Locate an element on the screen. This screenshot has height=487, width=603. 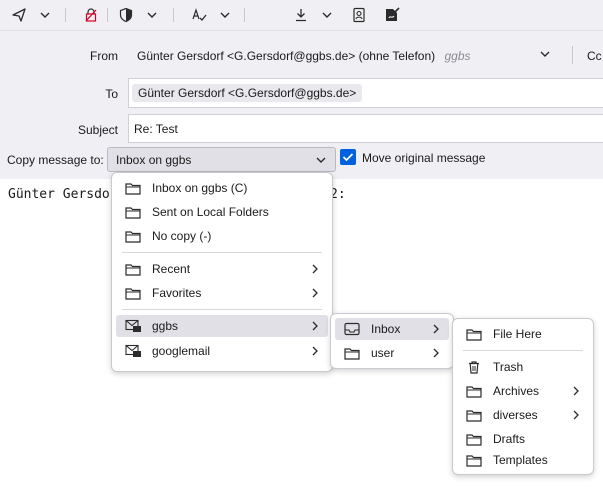
message-body: Günter Gersdo is located at coordinates (59, 194).